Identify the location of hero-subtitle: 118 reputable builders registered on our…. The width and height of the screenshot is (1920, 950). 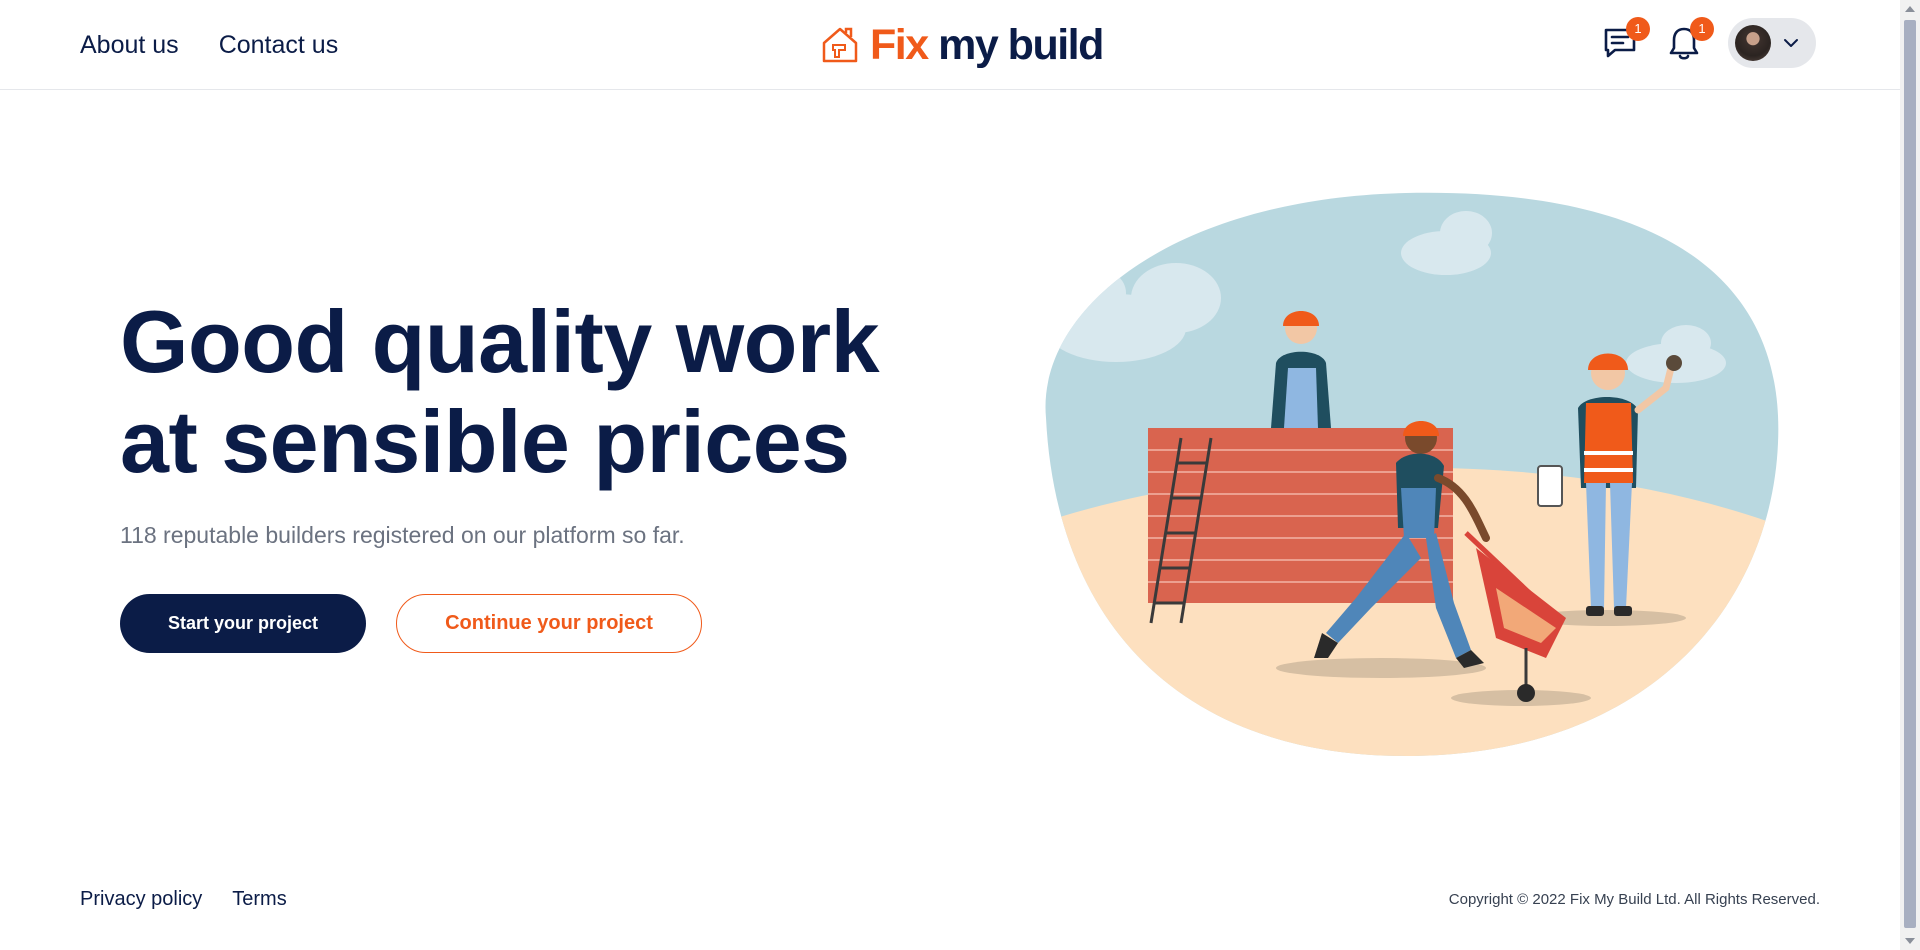
(402, 535).